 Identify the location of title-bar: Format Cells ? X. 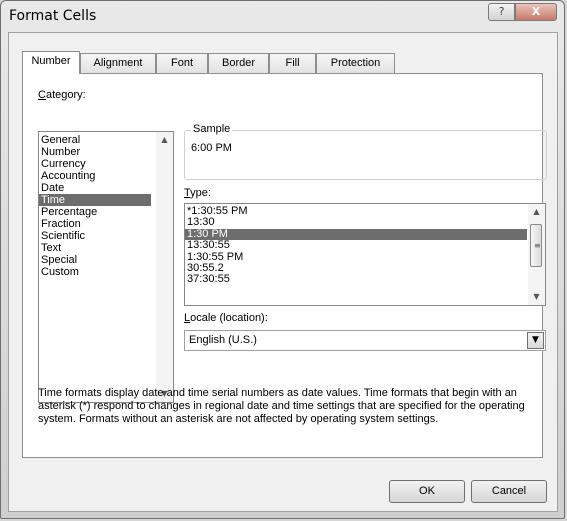
(282, 16).